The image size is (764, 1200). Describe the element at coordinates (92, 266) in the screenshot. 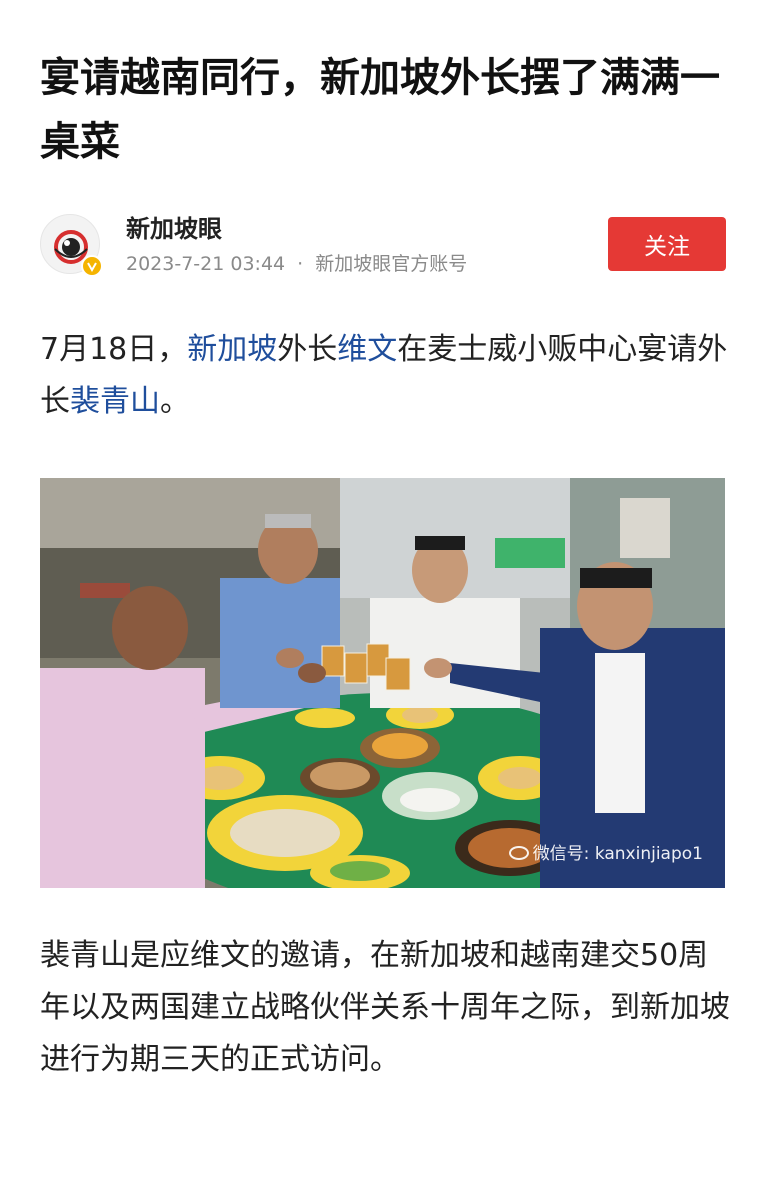

I see `verified-badge-icon` at that location.